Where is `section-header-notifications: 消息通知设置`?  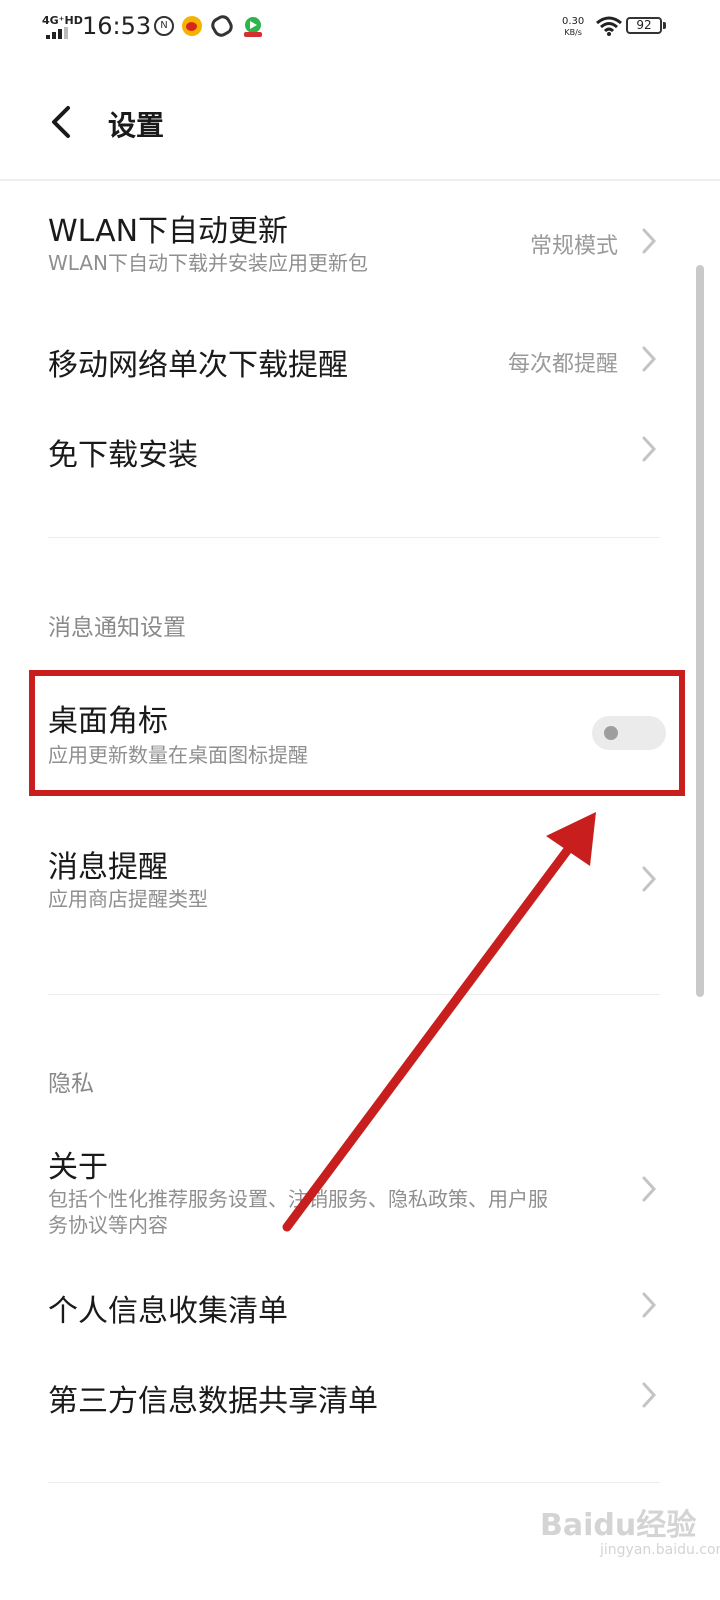 section-header-notifications: 消息通知设置 is located at coordinates (117, 628).